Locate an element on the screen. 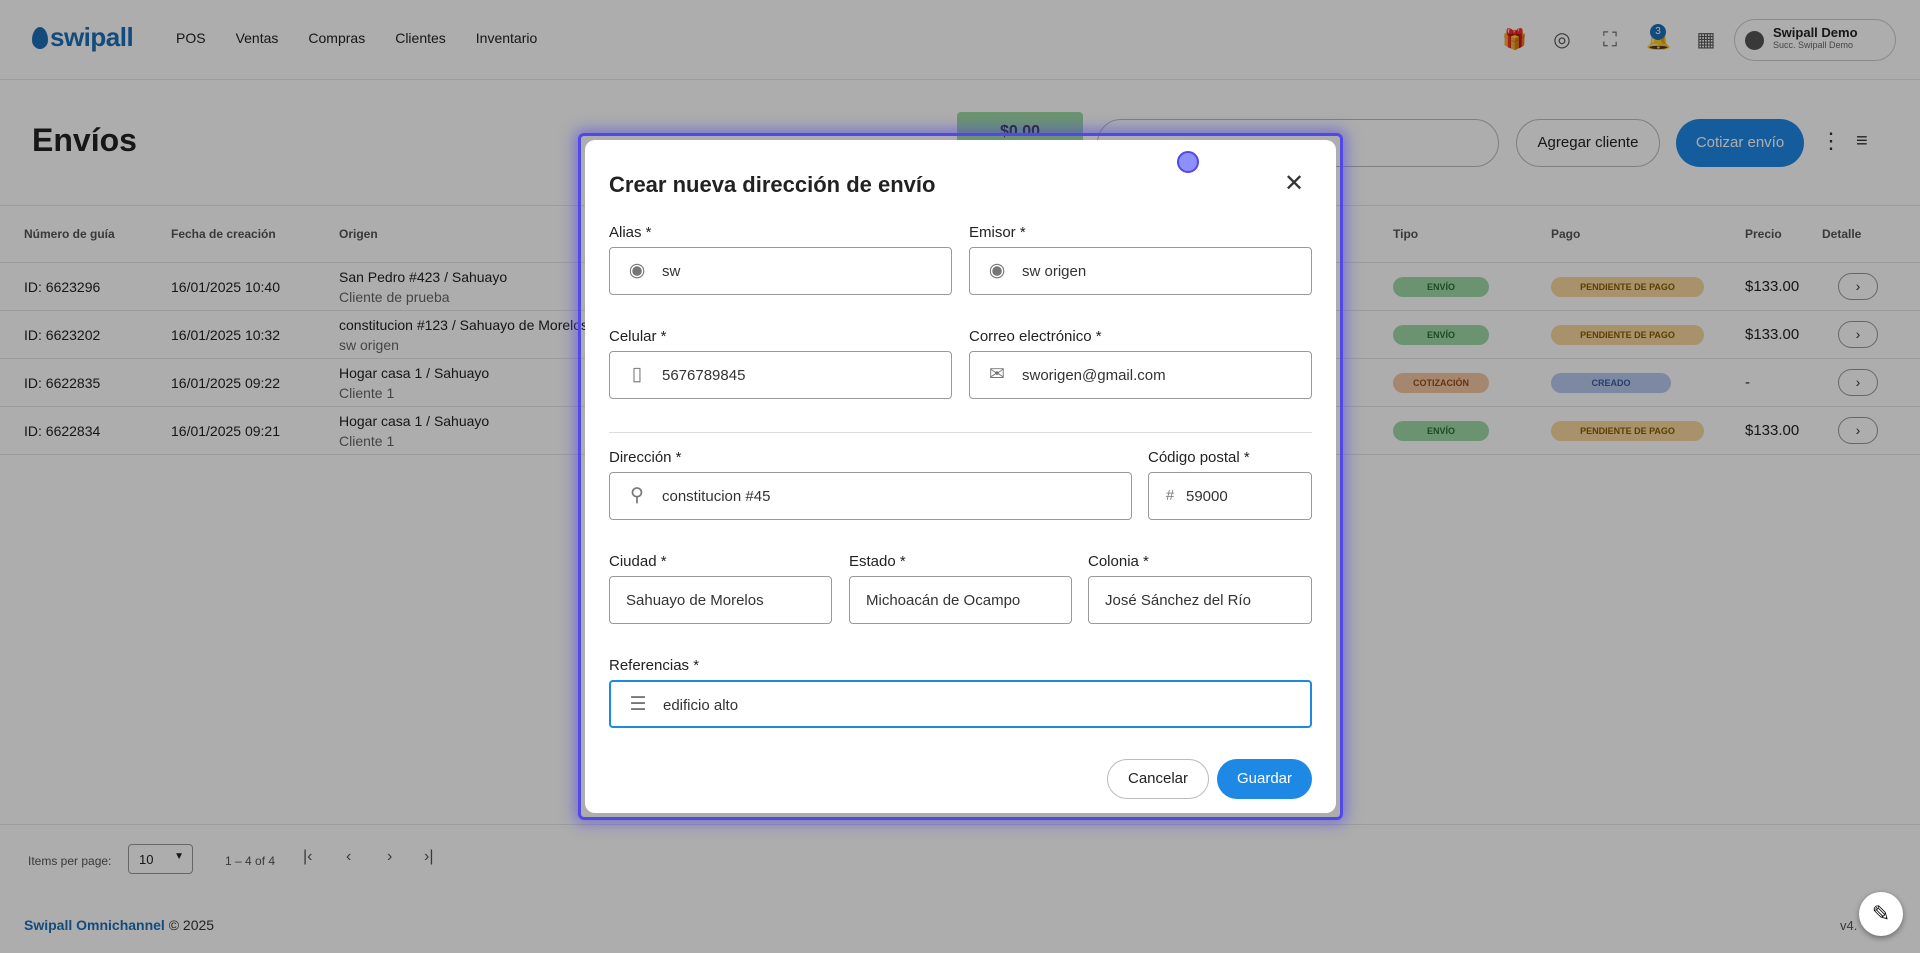  colony-field: José Sánchez del Río is located at coordinates (1200, 600).